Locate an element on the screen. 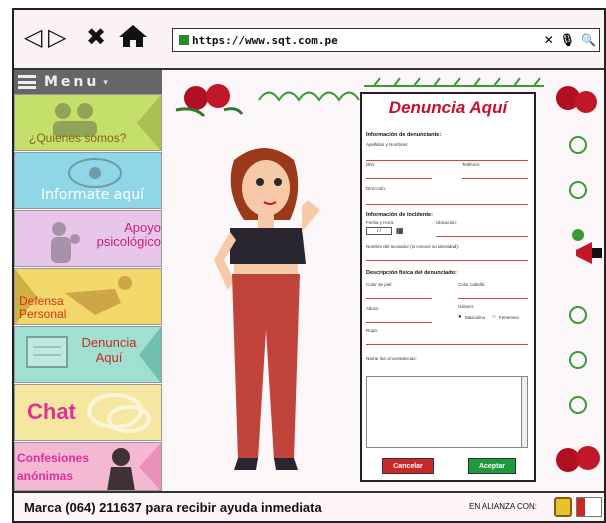 The image size is (606, 523). anonymous-figure-icon is located at coordinates (121, 469).